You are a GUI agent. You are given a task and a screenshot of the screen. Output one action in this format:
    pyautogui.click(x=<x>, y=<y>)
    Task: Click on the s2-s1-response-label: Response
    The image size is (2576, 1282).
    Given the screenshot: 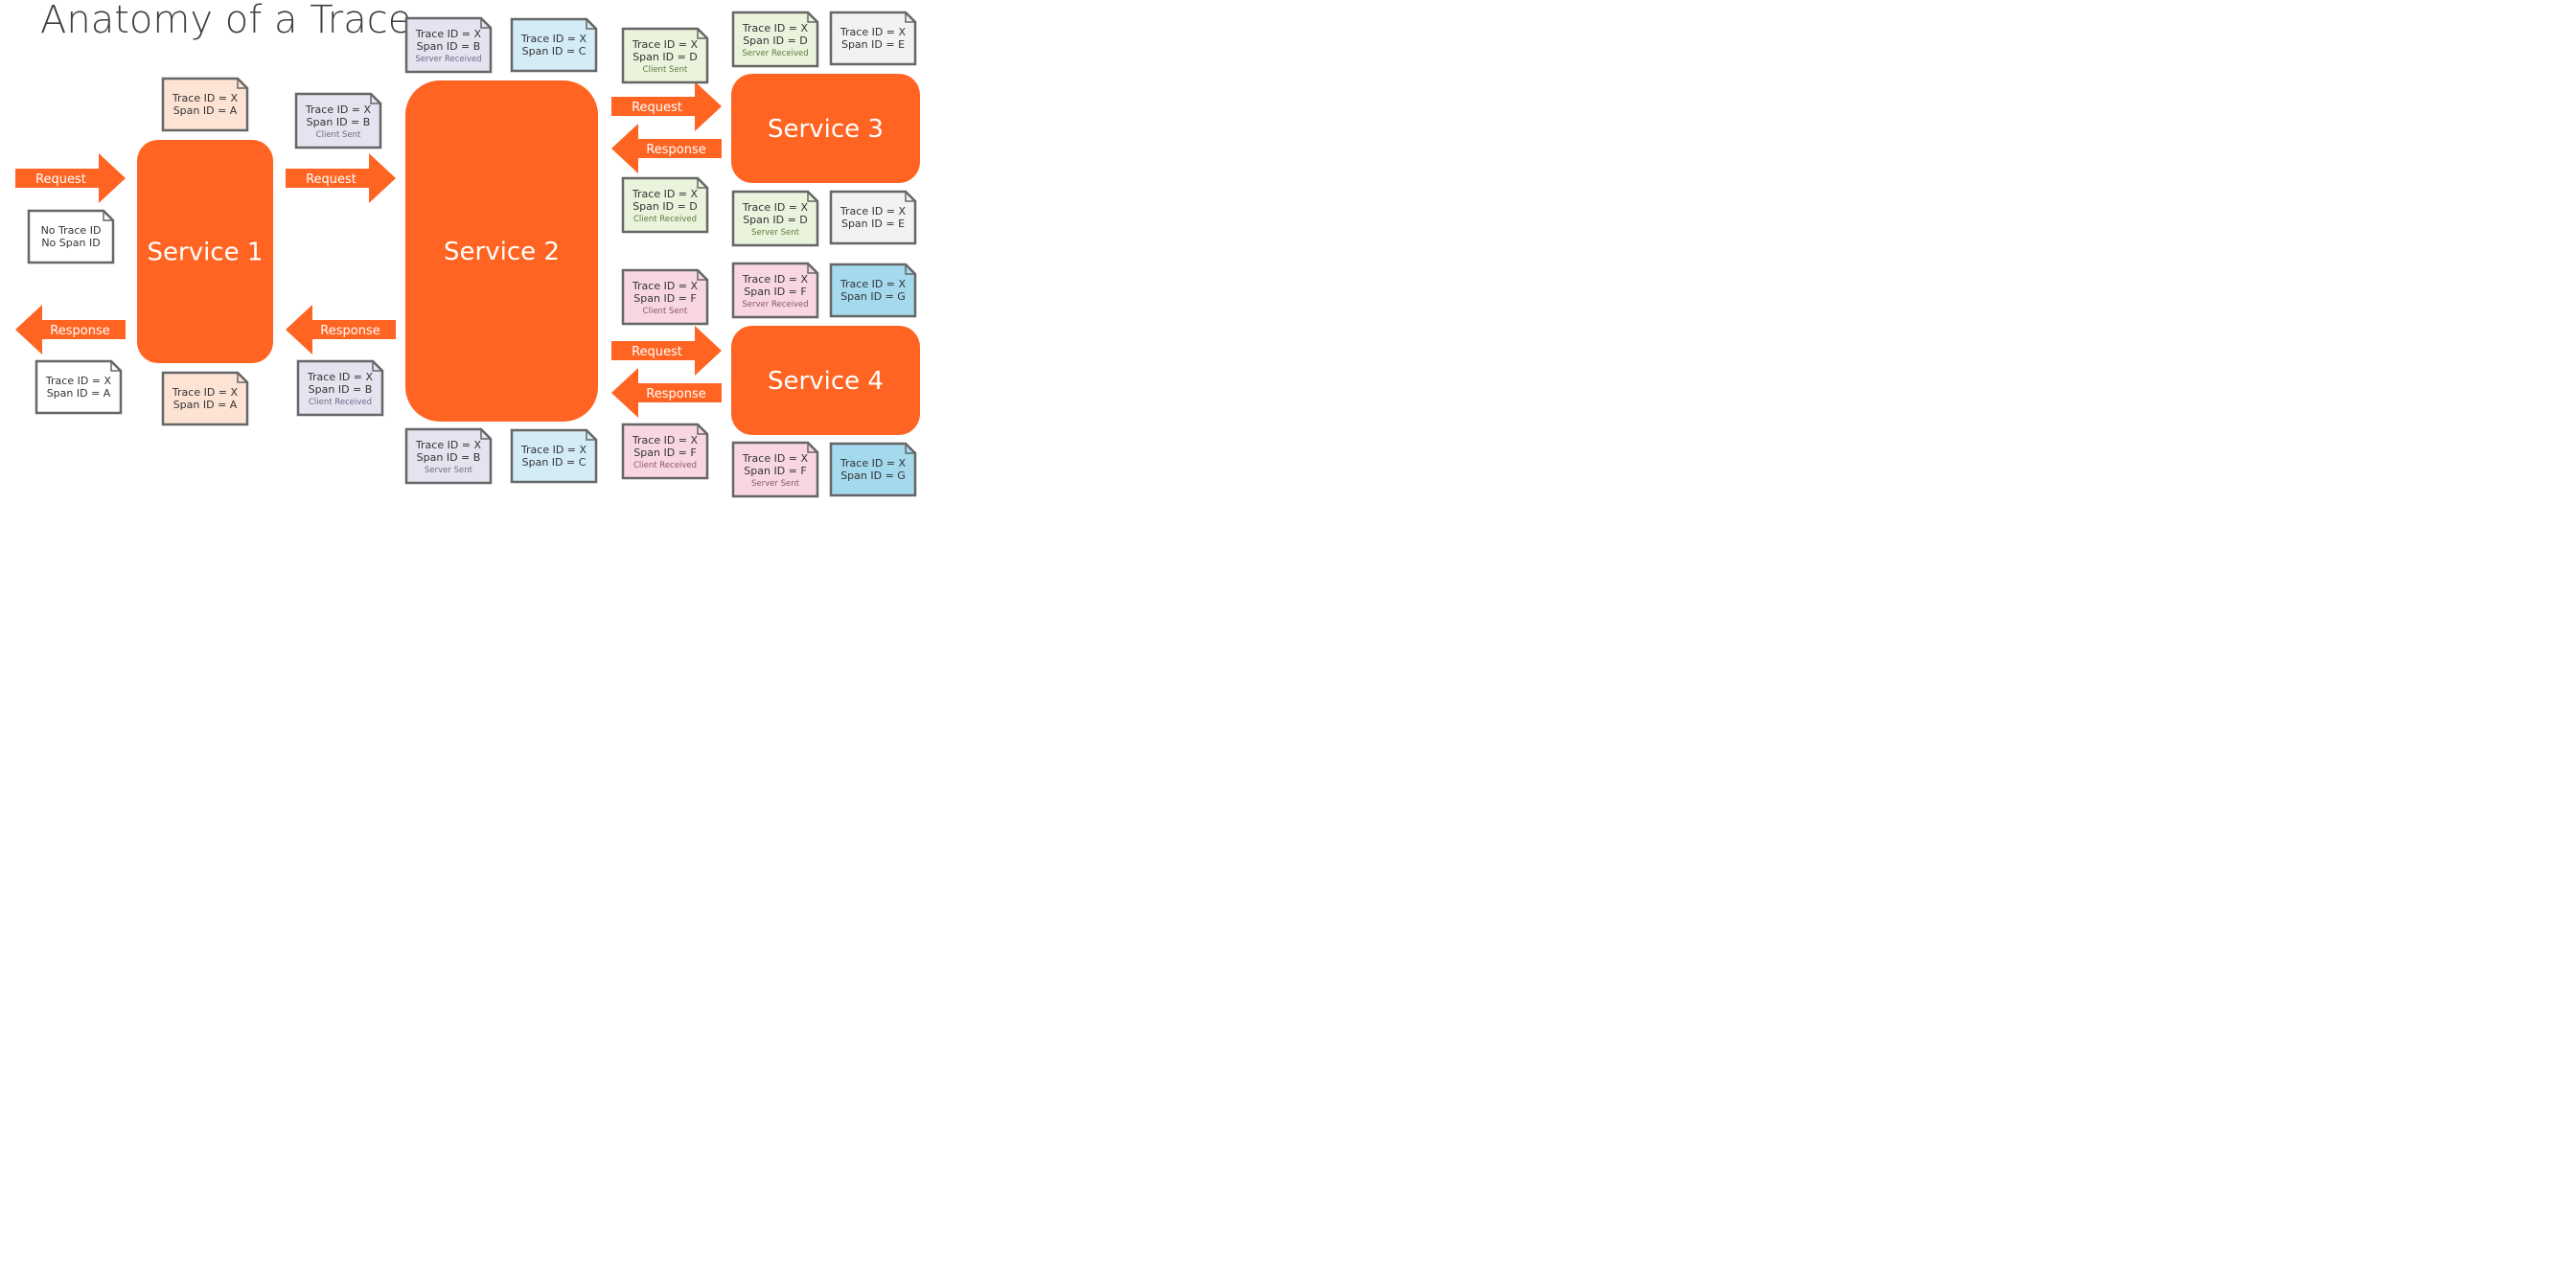 What is the action you would take?
    pyautogui.click(x=350, y=331)
    